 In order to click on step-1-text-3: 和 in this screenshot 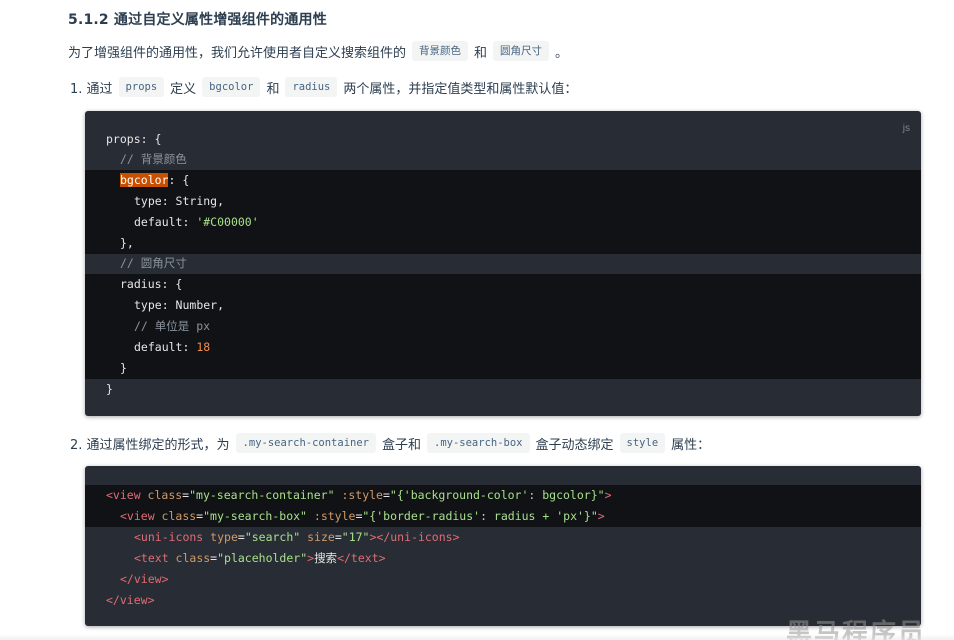, I will do `click(273, 89)`.